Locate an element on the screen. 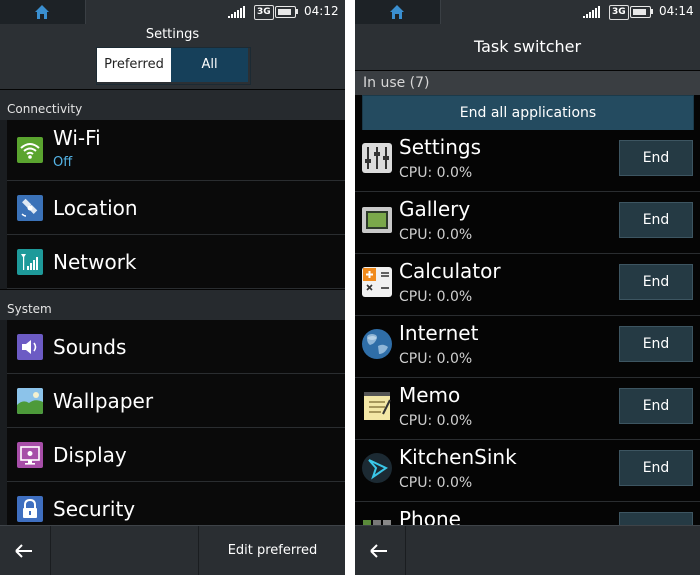 This screenshot has width=700, height=575. calculator-icon is located at coordinates (377, 282).